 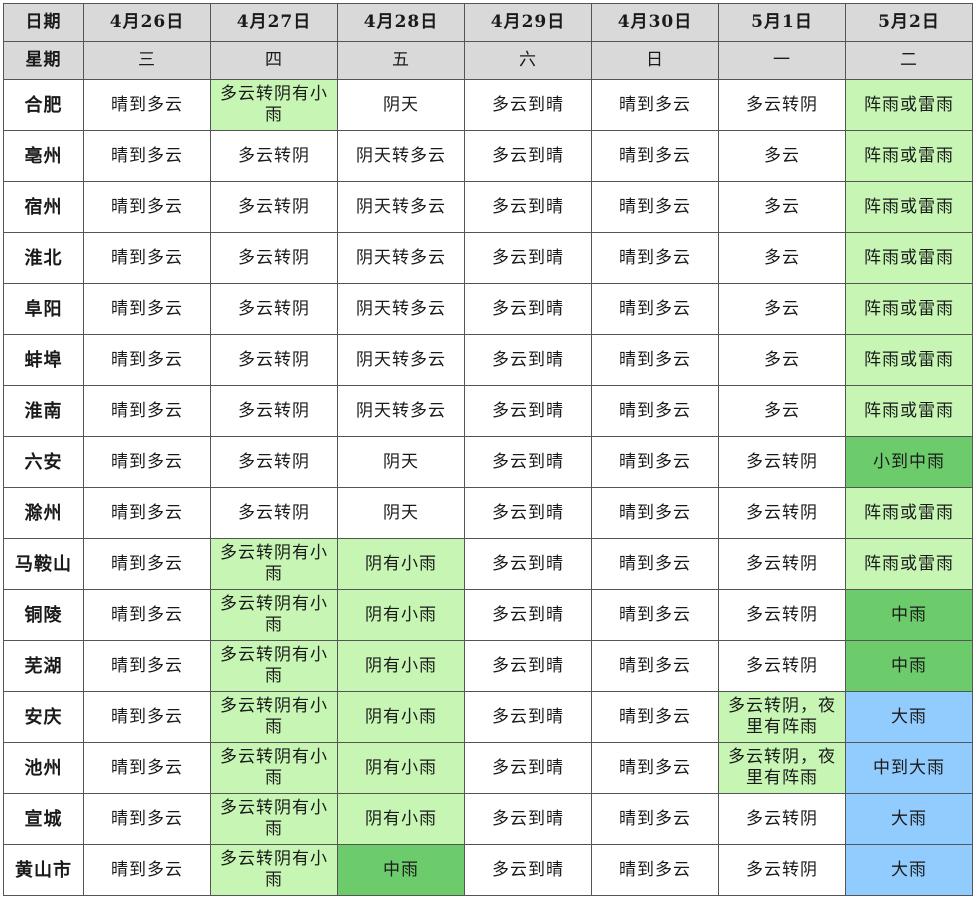 I want to click on city-name: 淮南, so click(x=43, y=411).